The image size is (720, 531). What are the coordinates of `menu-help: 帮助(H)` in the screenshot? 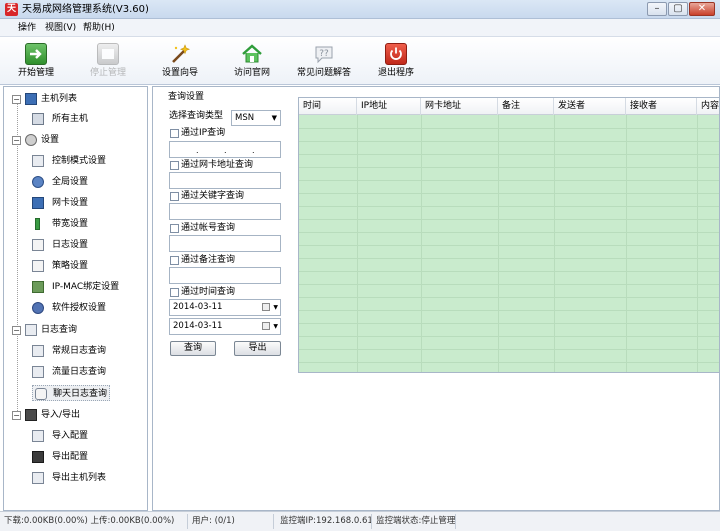 It's located at (99, 28).